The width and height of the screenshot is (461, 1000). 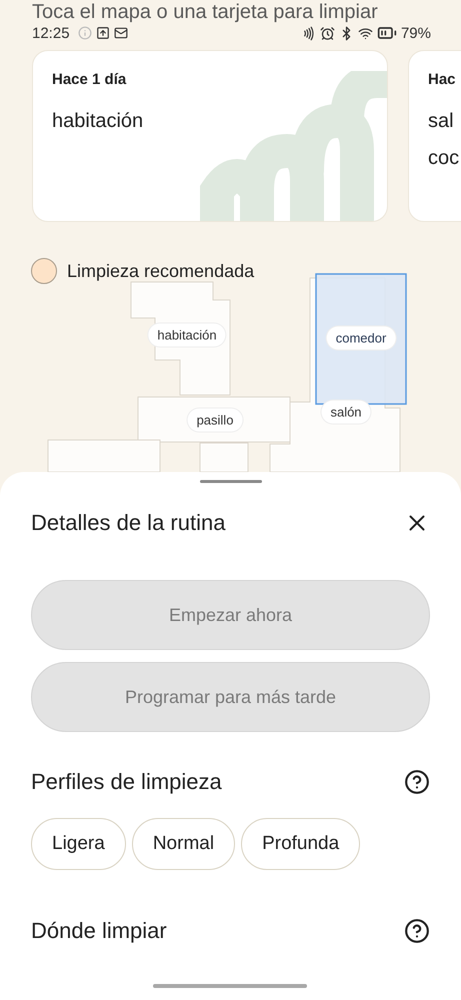 I want to click on hint-text: Toca el mapa o una tarjeta para limpiar, so click(x=205, y=11).